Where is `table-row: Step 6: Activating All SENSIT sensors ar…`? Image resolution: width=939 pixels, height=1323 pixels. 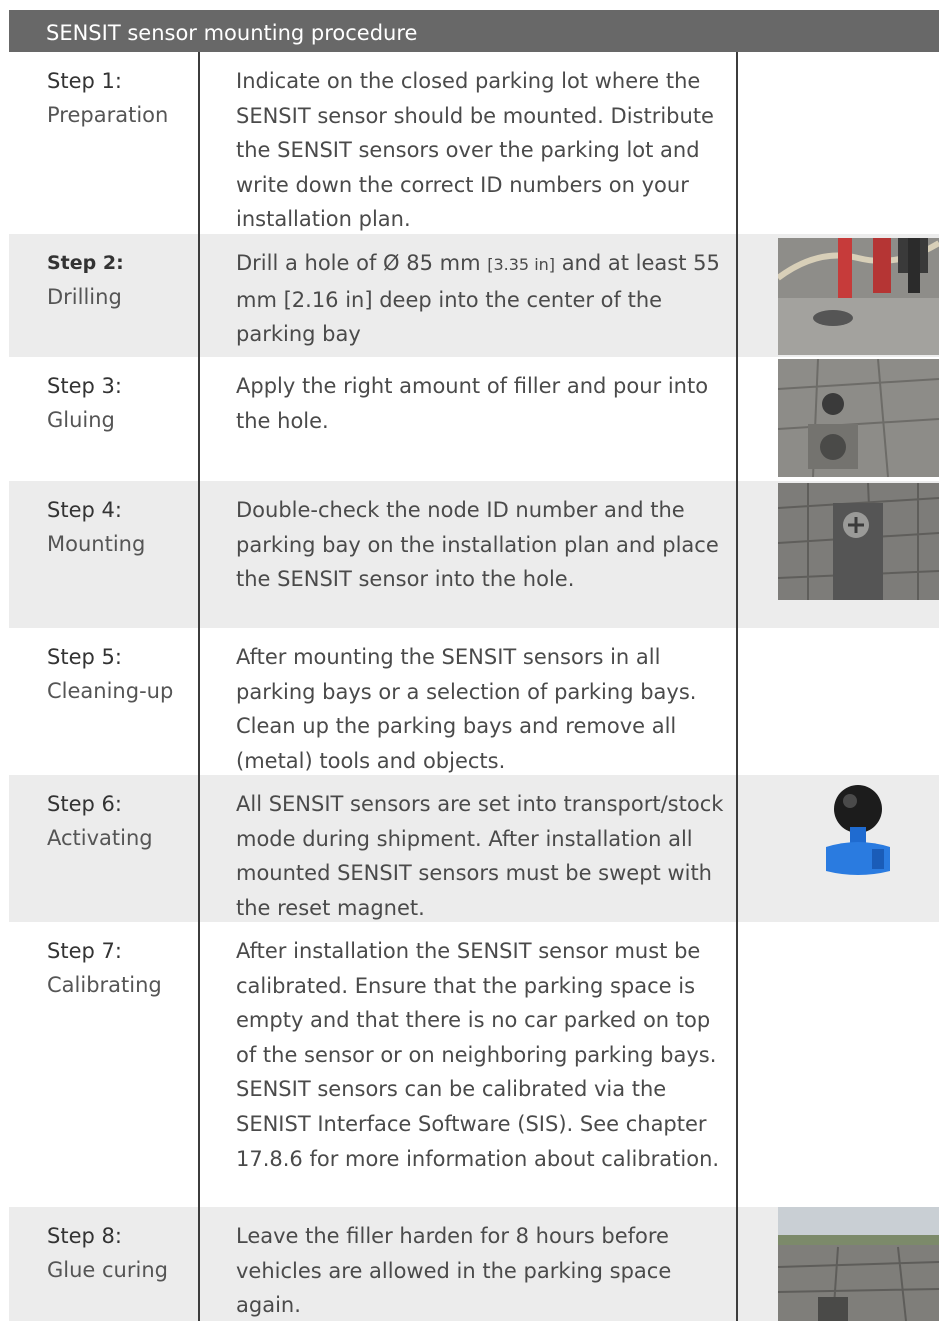 table-row: Step 6: Activating All SENSIT sensors ar… is located at coordinates (474, 848).